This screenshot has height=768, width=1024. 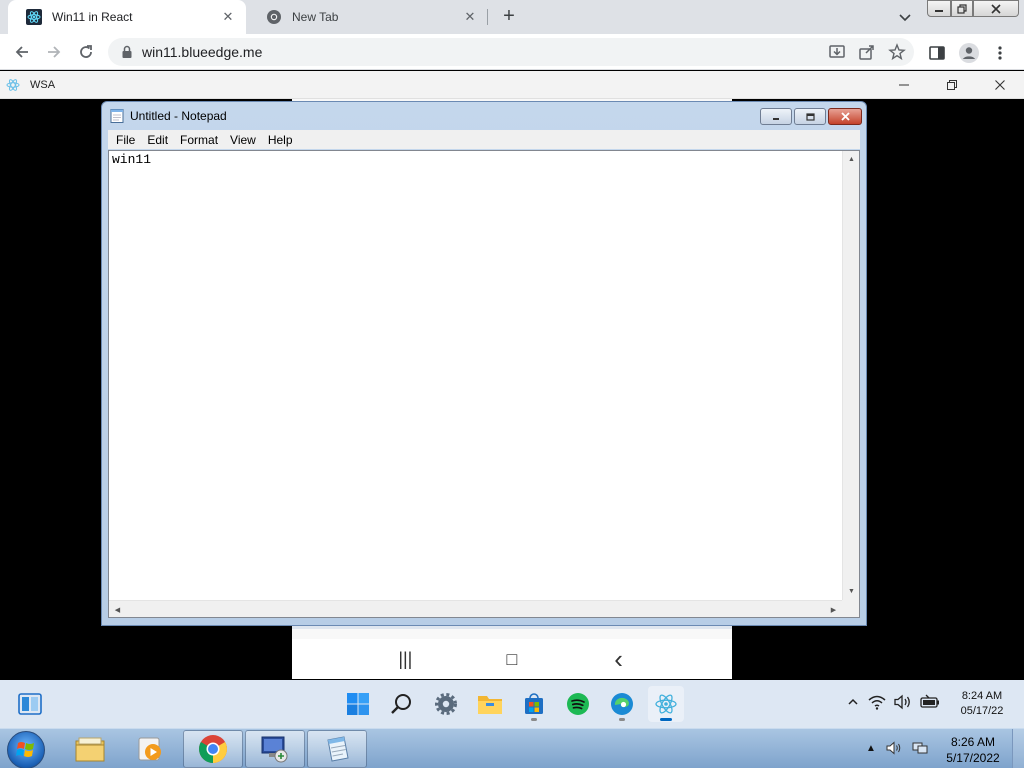 I want to click on folder-library-icon, so click(x=90, y=749).